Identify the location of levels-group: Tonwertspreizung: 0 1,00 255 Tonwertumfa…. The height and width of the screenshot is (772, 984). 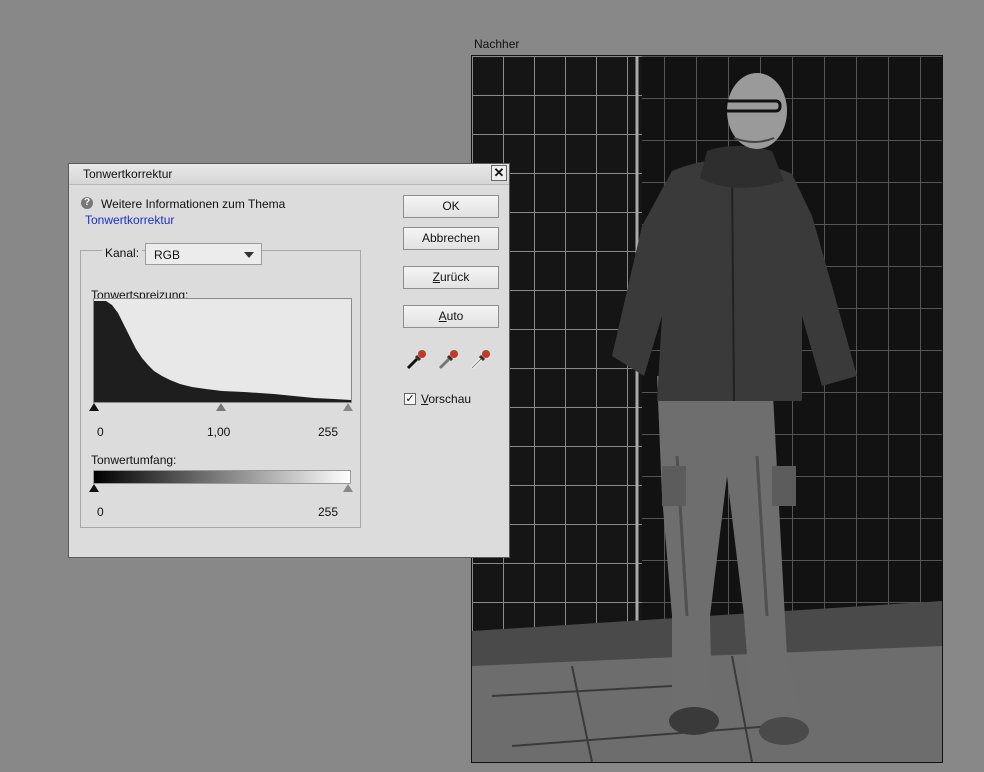
(220, 389).